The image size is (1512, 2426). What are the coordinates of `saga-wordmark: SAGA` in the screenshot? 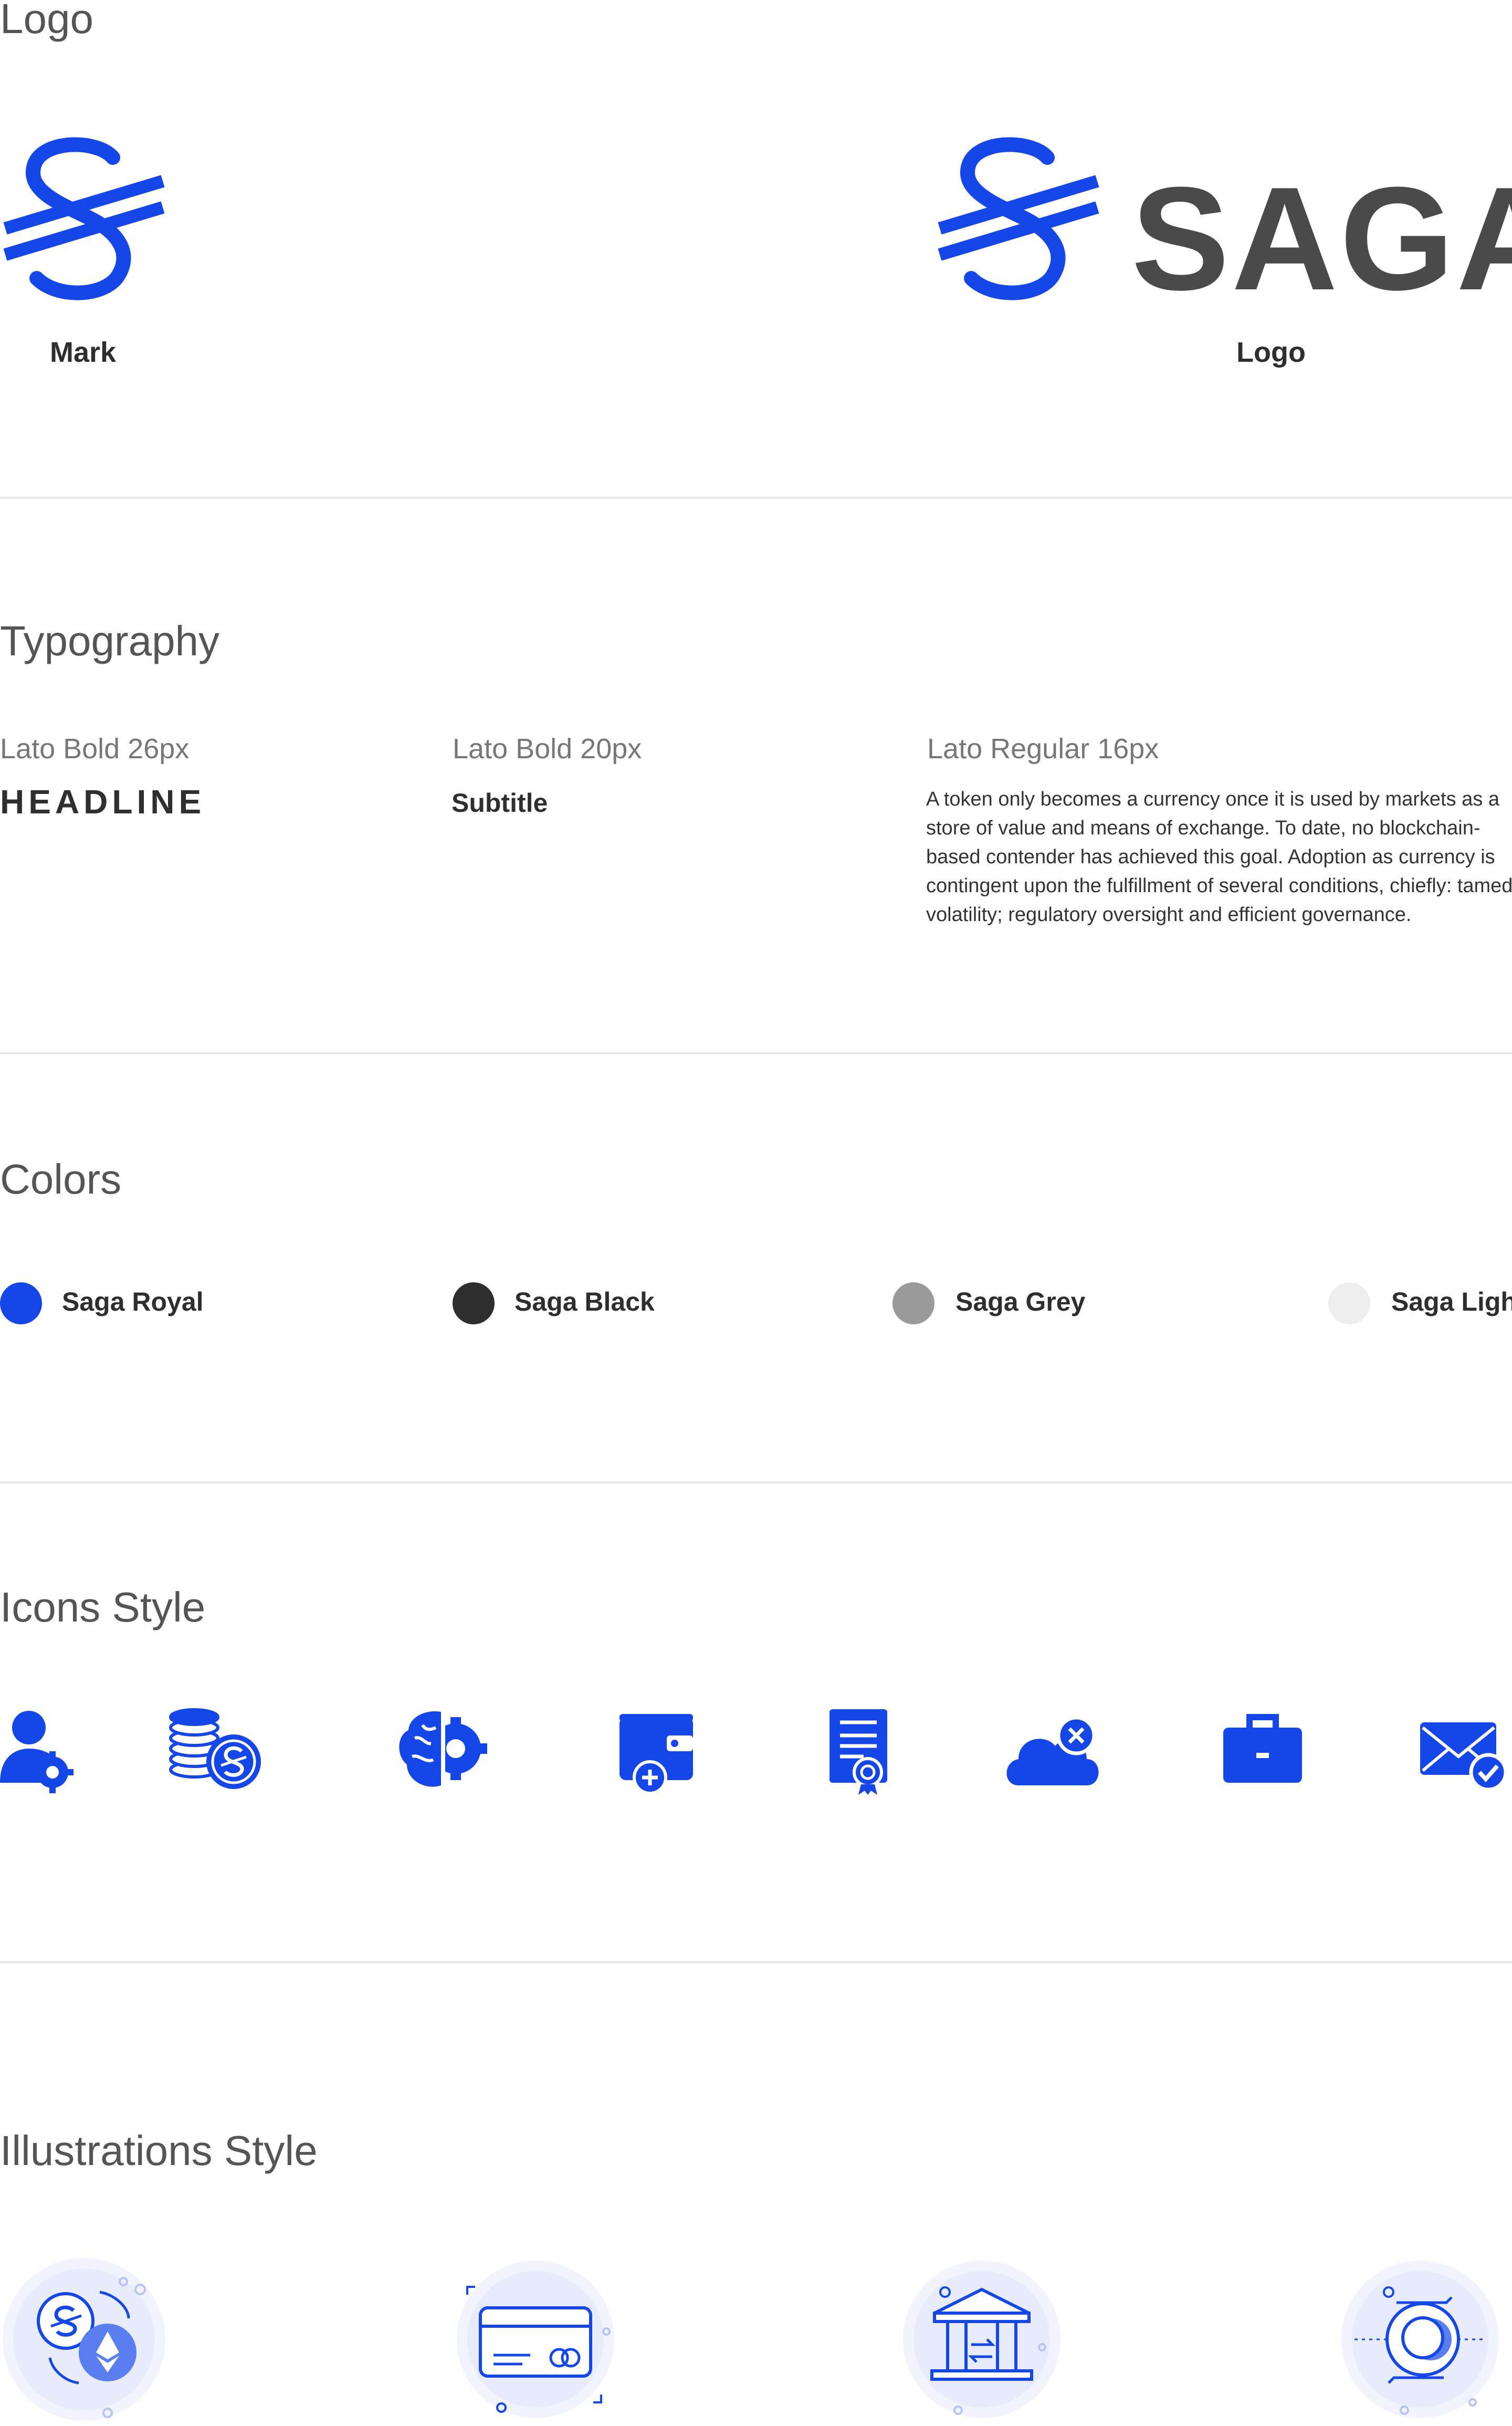 It's located at (1321, 239).